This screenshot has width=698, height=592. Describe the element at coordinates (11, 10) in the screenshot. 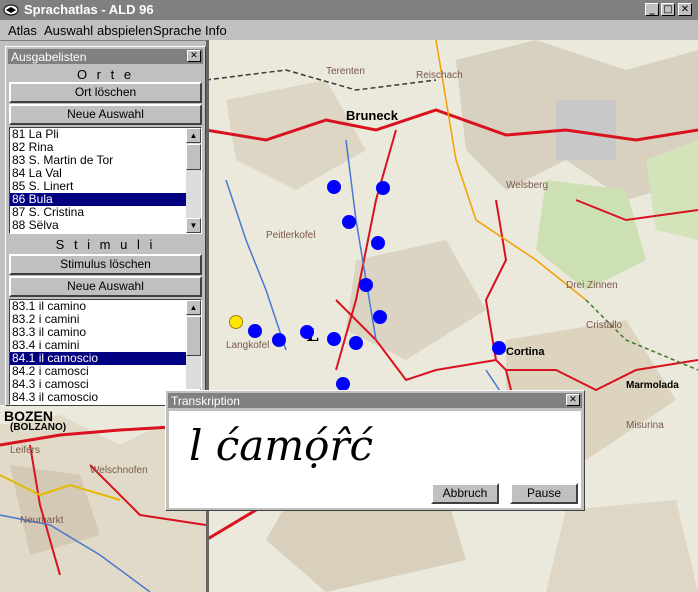

I see `app-icon` at that location.